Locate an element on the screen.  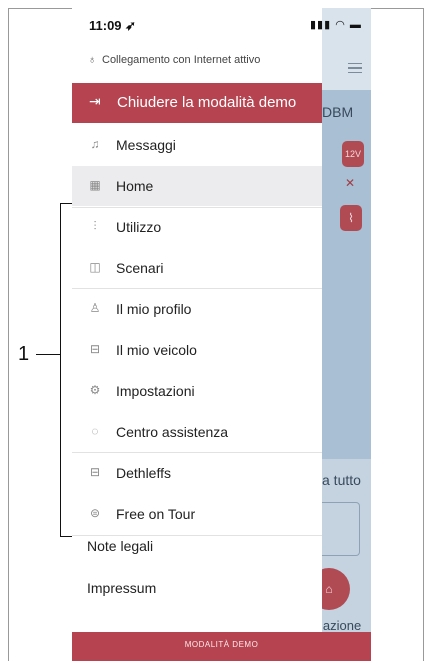
demo-mode-bar: MODALITÀ DEMO is located at coordinates (221, 646).